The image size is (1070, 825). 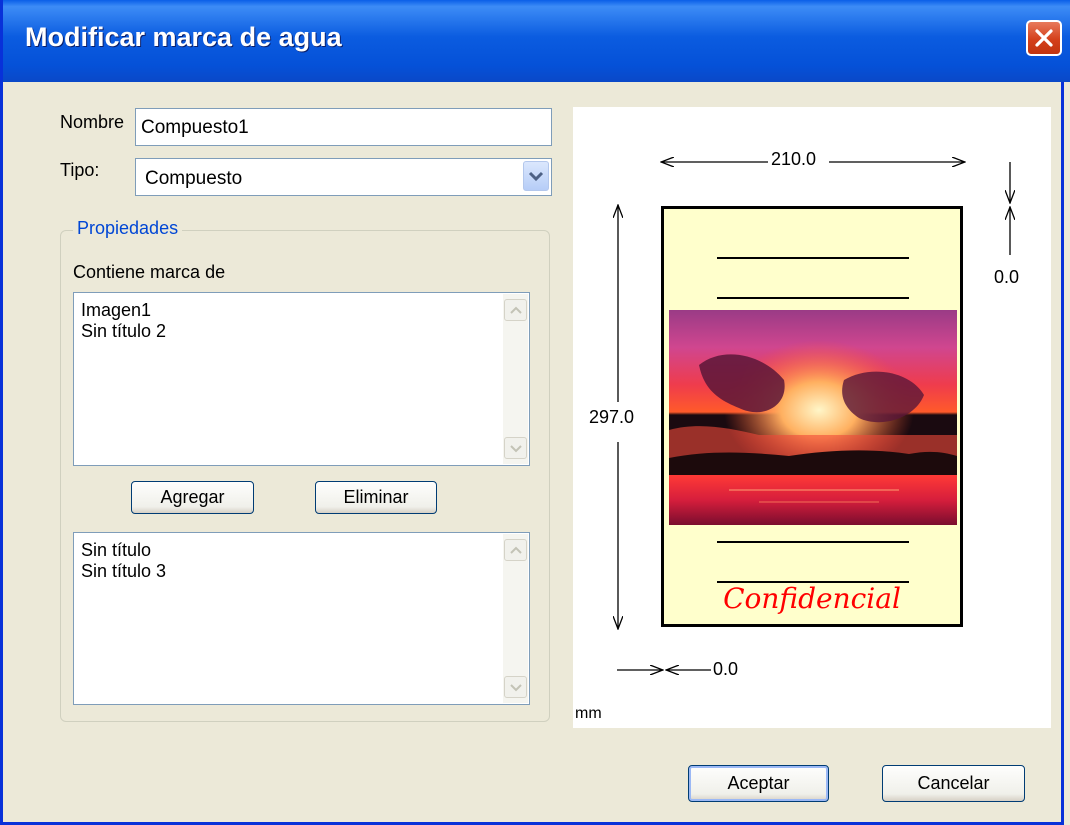 What do you see at coordinates (80, 170) in the screenshot?
I see `type-label: Tipo:` at bounding box center [80, 170].